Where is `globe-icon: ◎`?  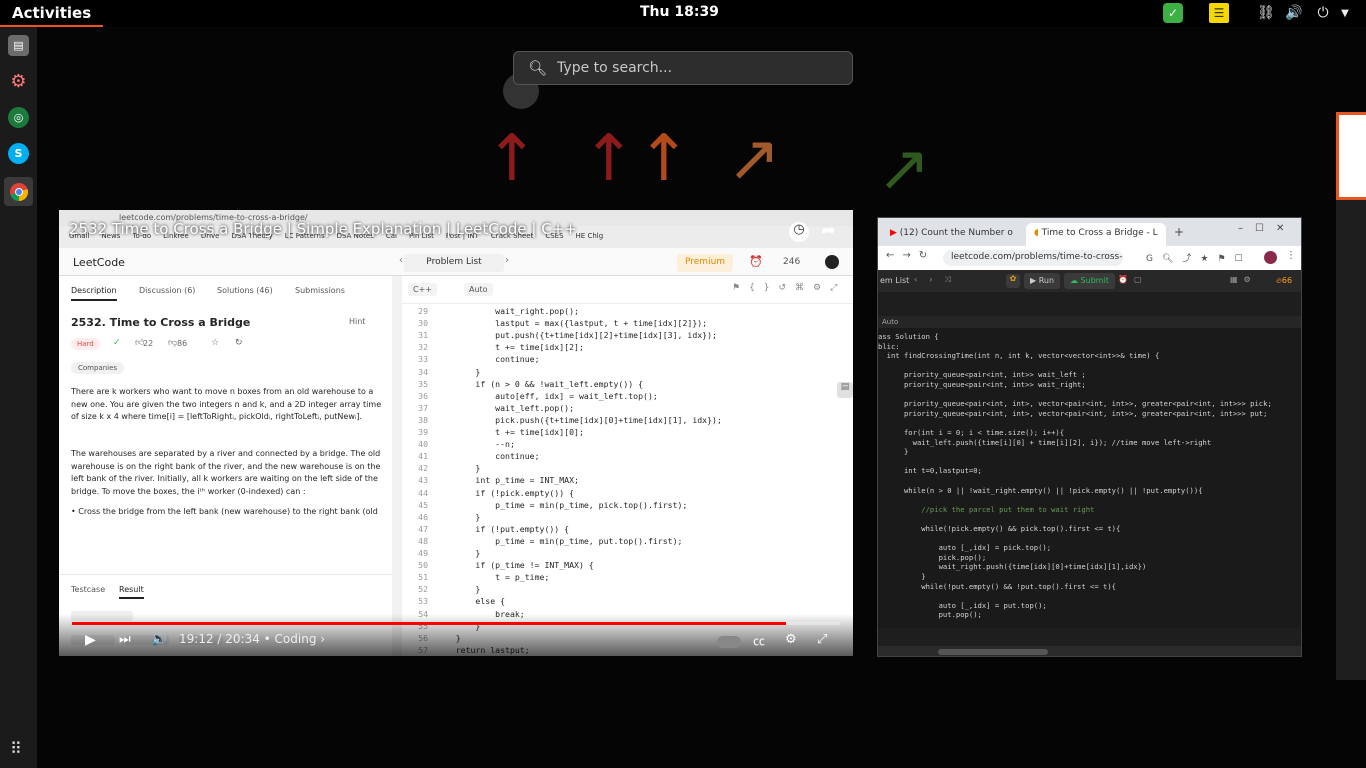 globe-icon: ◎ is located at coordinates (18, 117).